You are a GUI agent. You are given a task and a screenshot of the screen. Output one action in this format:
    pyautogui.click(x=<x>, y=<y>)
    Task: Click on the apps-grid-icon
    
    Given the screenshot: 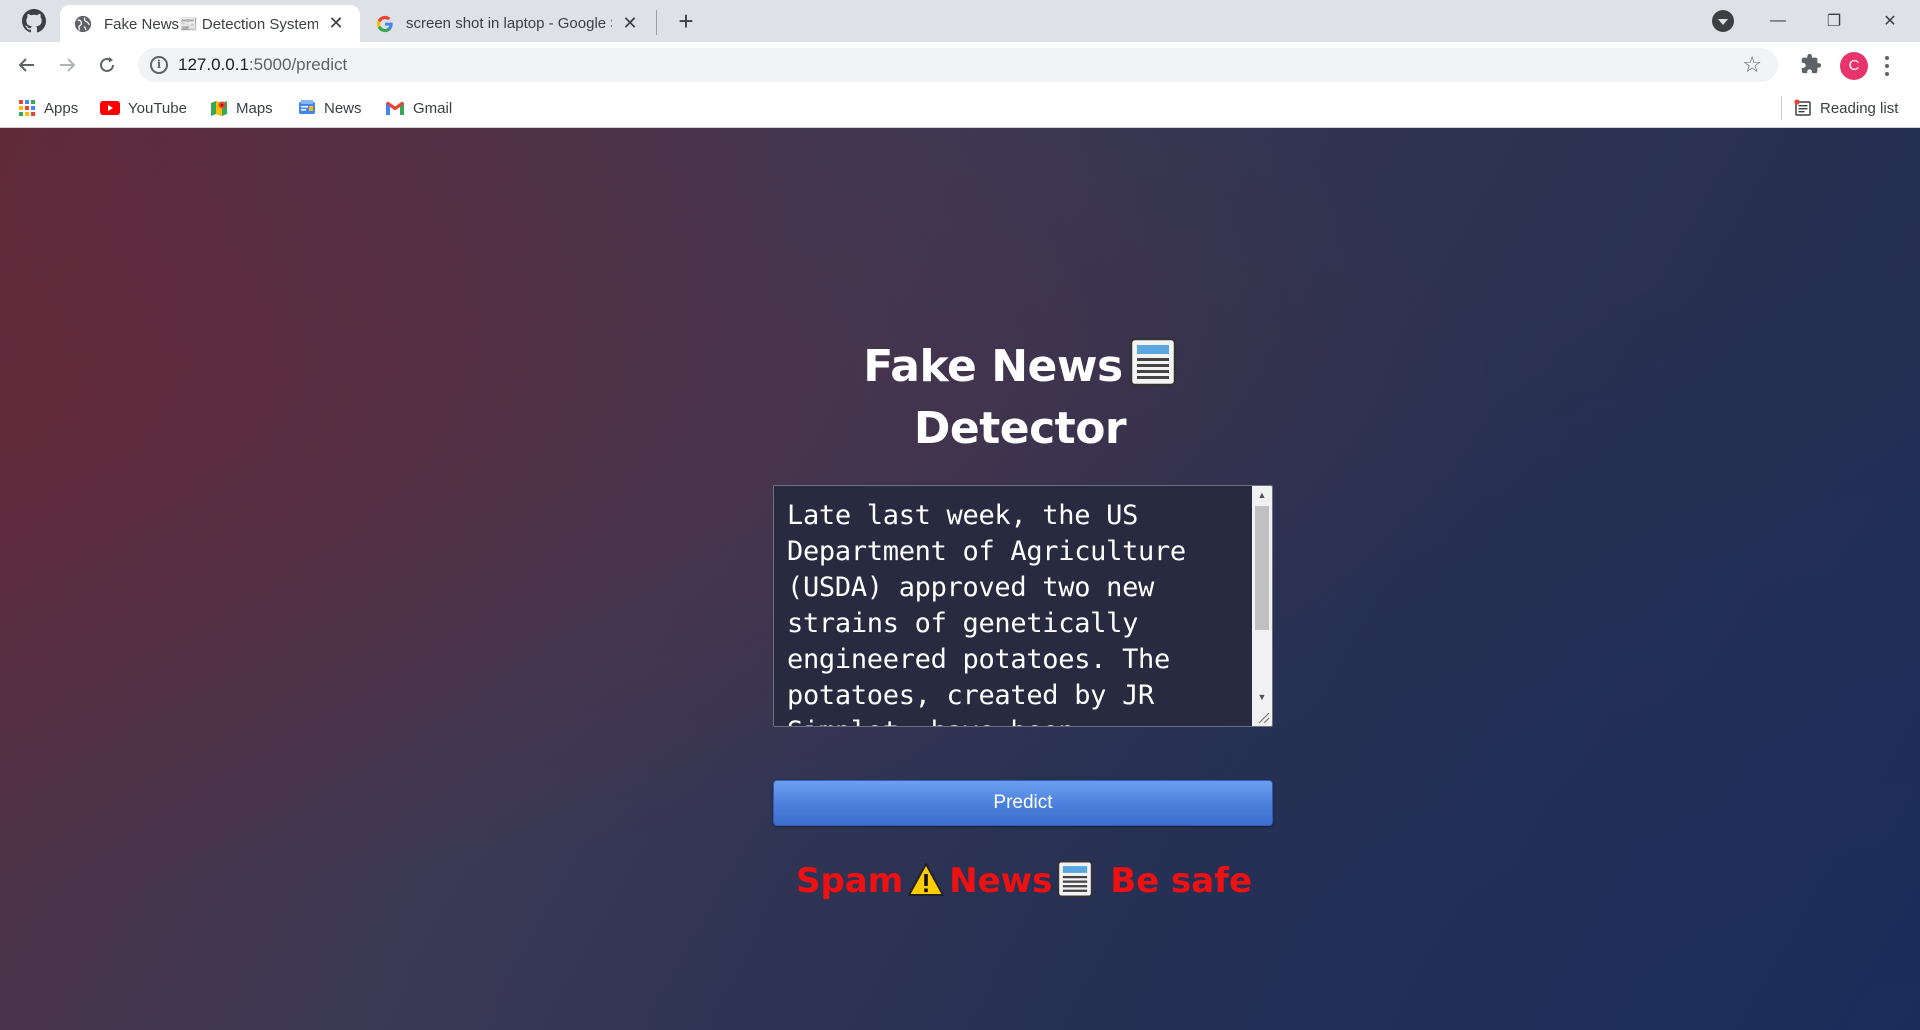 What is the action you would take?
    pyautogui.click(x=27, y=108)
    